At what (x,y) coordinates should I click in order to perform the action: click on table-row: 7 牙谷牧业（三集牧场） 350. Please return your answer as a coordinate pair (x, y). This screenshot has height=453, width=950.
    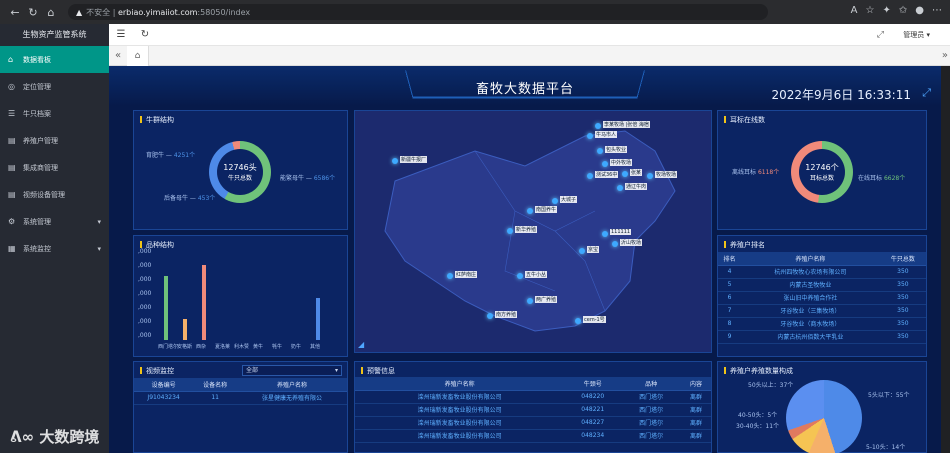
    Looking at the image, I should click on (822, 311).